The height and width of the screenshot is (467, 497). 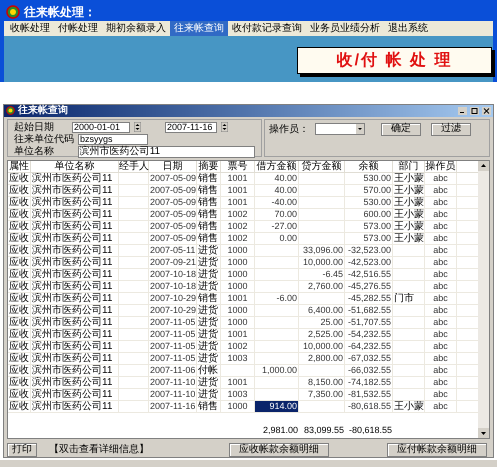 What do you see at coordinates (369, 382) in the screenshot?
I see `table-cell: -74,182.55` at bounding box center [369, 382].